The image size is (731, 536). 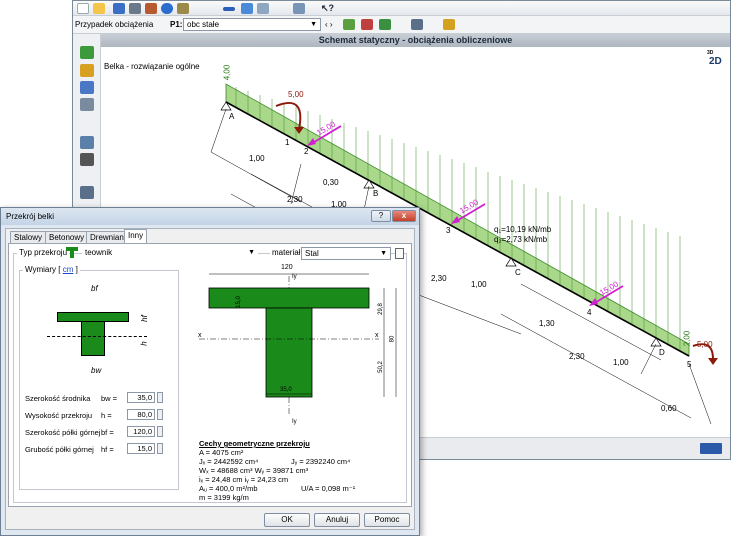 What do you see at coordinates (296, 94) in the screenshot?
I see `moment-left-value: 5,00` at bounding box center [296, 94].